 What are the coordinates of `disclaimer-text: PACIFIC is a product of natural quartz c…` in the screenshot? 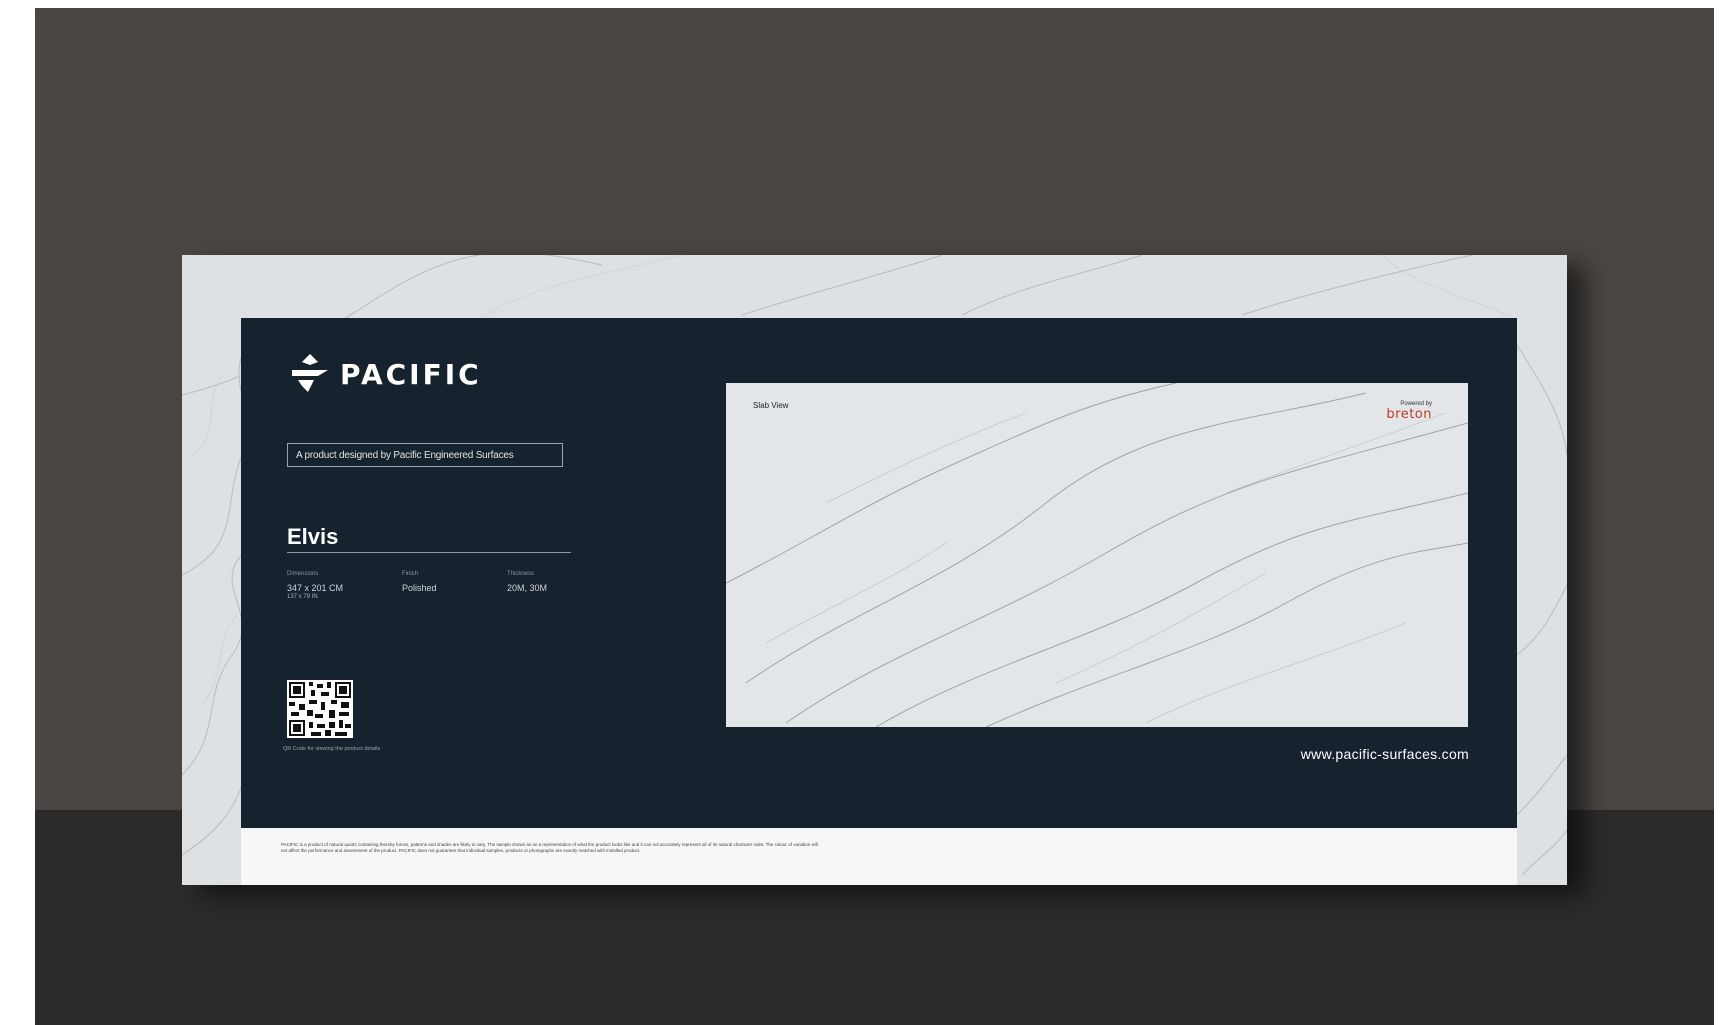 It's located at (549, 847).